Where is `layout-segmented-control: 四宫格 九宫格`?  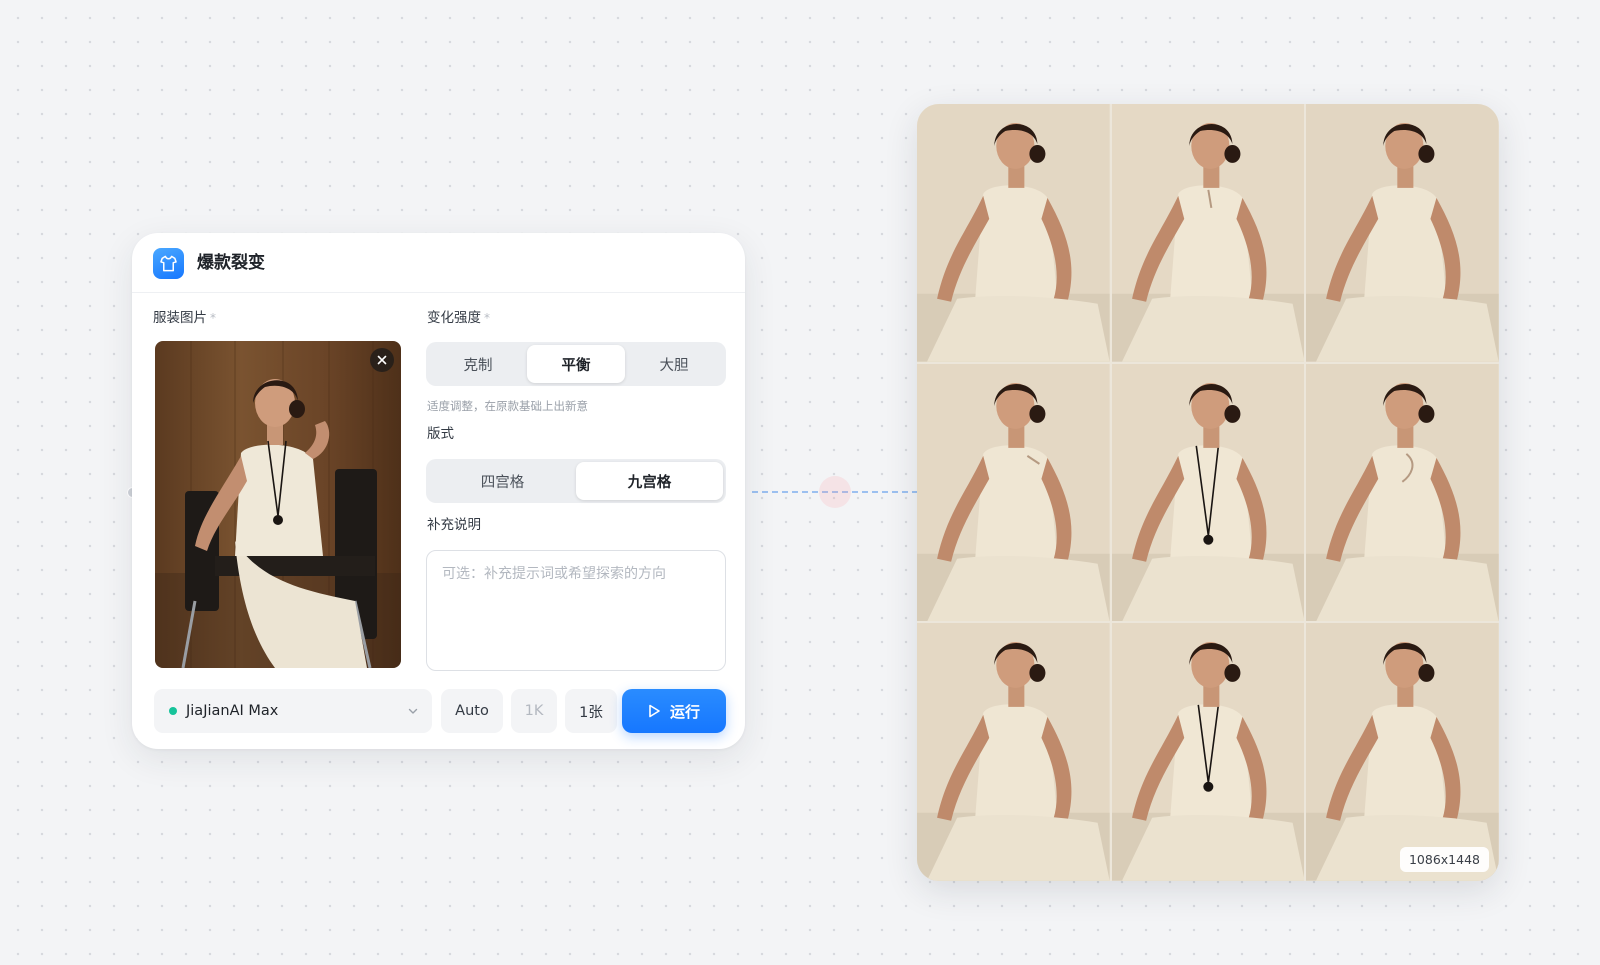 layout-segmented-control: 四宫格 九宫格 is located at coordinates (576, 481).